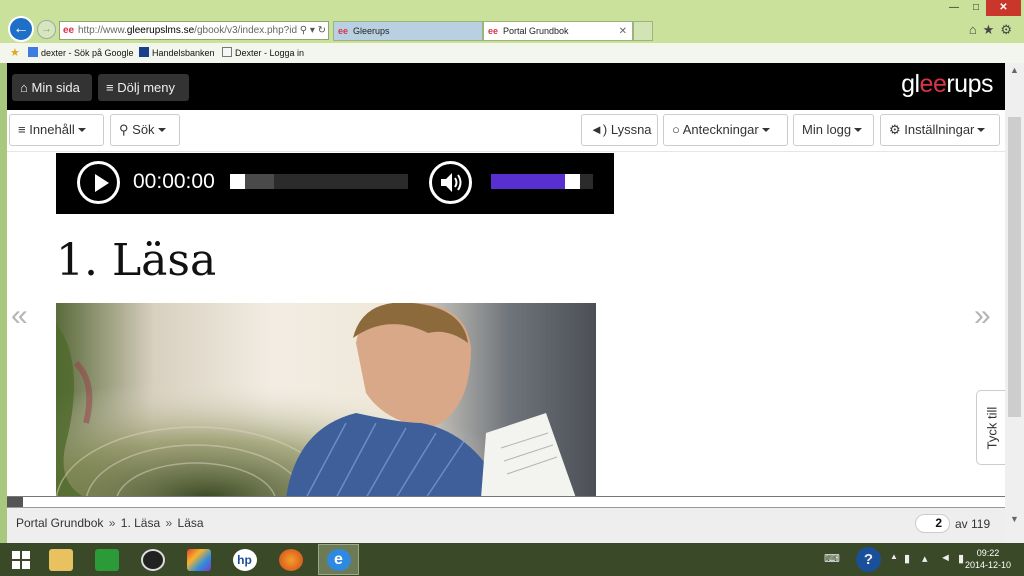 The width and height of the screenshot is (1024, 576). I want to click on maximize-icon: □, so click(976, 8).